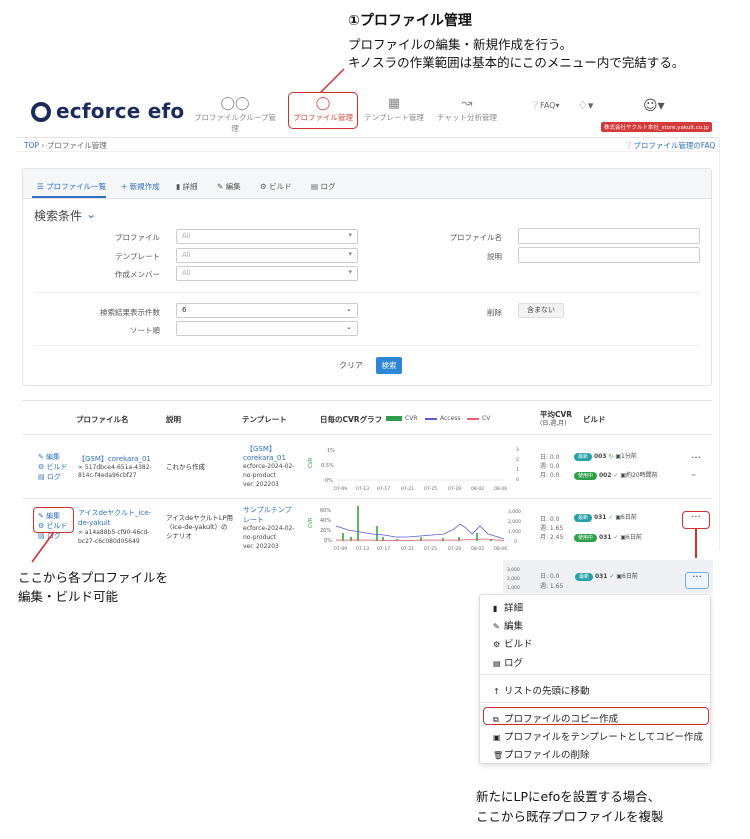  What do you see at coordinates (368, 145) in the screenshot?
I see `breadcrumb-bar` at bounding box center [368, 145].